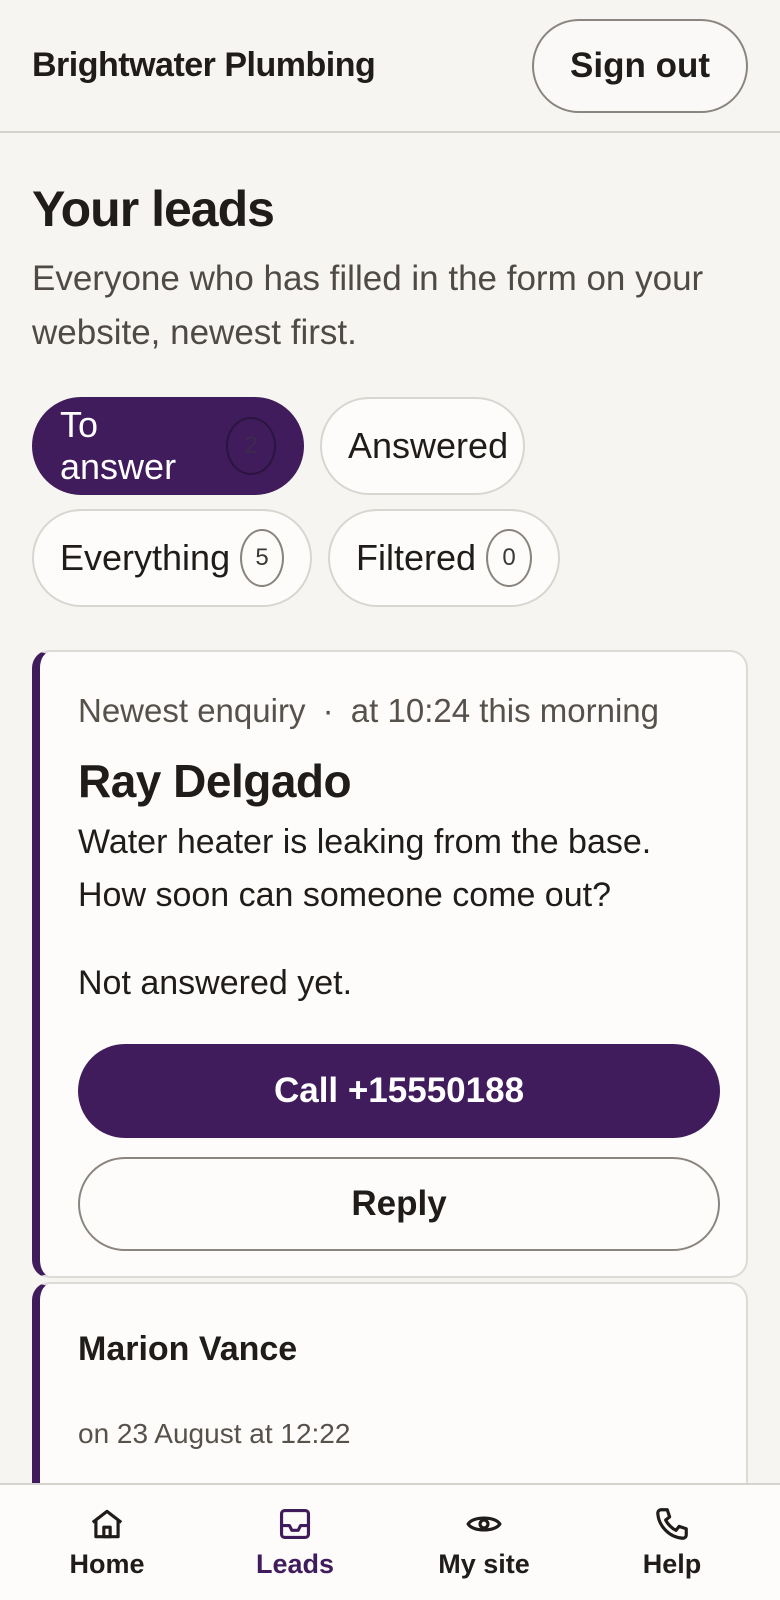 This screenshot has width=780, height=1600. Describe the element at coordinates (188, 1349) in the screenshot. I see `lead-name: Marion Vance` at that location.